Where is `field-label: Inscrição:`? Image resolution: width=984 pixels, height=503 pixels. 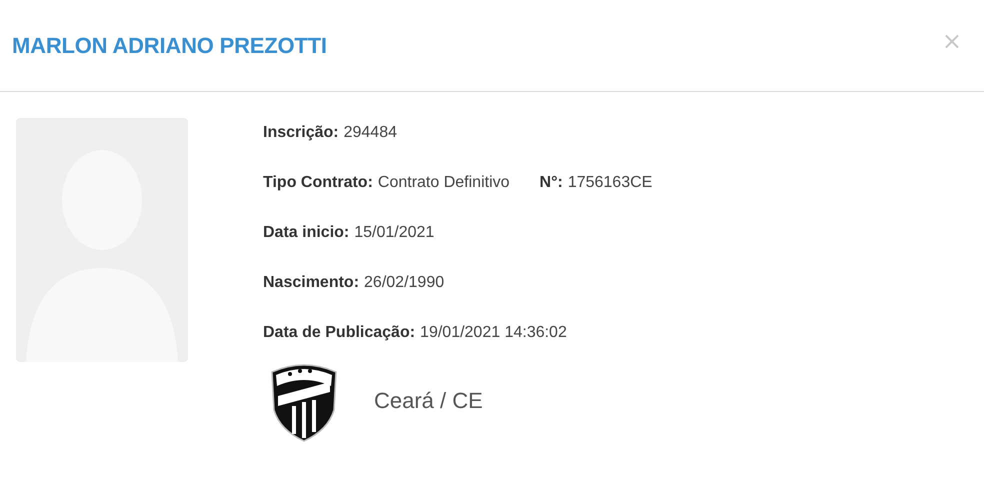
field-label: Inscrição: is located at coordinates (301, 132).